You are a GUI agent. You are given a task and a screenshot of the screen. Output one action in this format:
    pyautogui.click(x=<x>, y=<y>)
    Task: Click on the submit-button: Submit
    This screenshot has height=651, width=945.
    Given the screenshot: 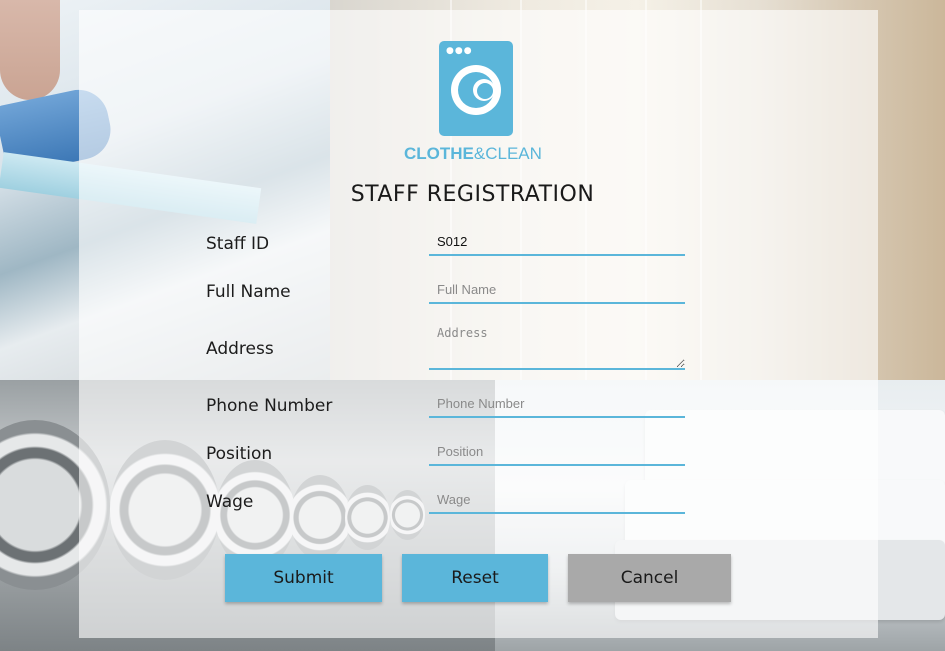 What is the action you would take?
    pyautogui.click(x=303, y=578)
    